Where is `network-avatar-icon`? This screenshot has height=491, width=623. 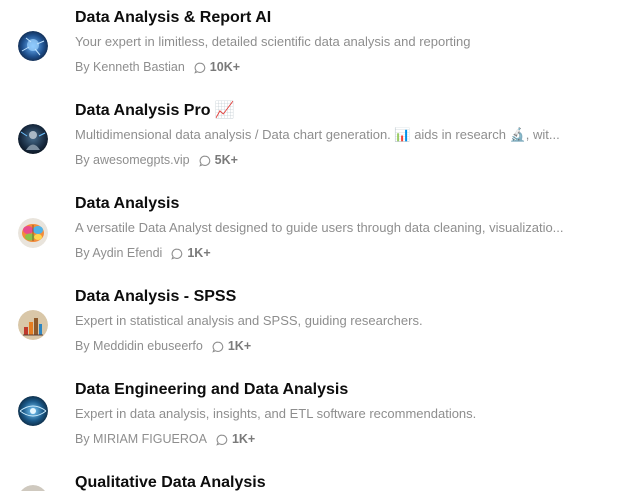
network-avatar-icon is located at coordinates (33, 411).